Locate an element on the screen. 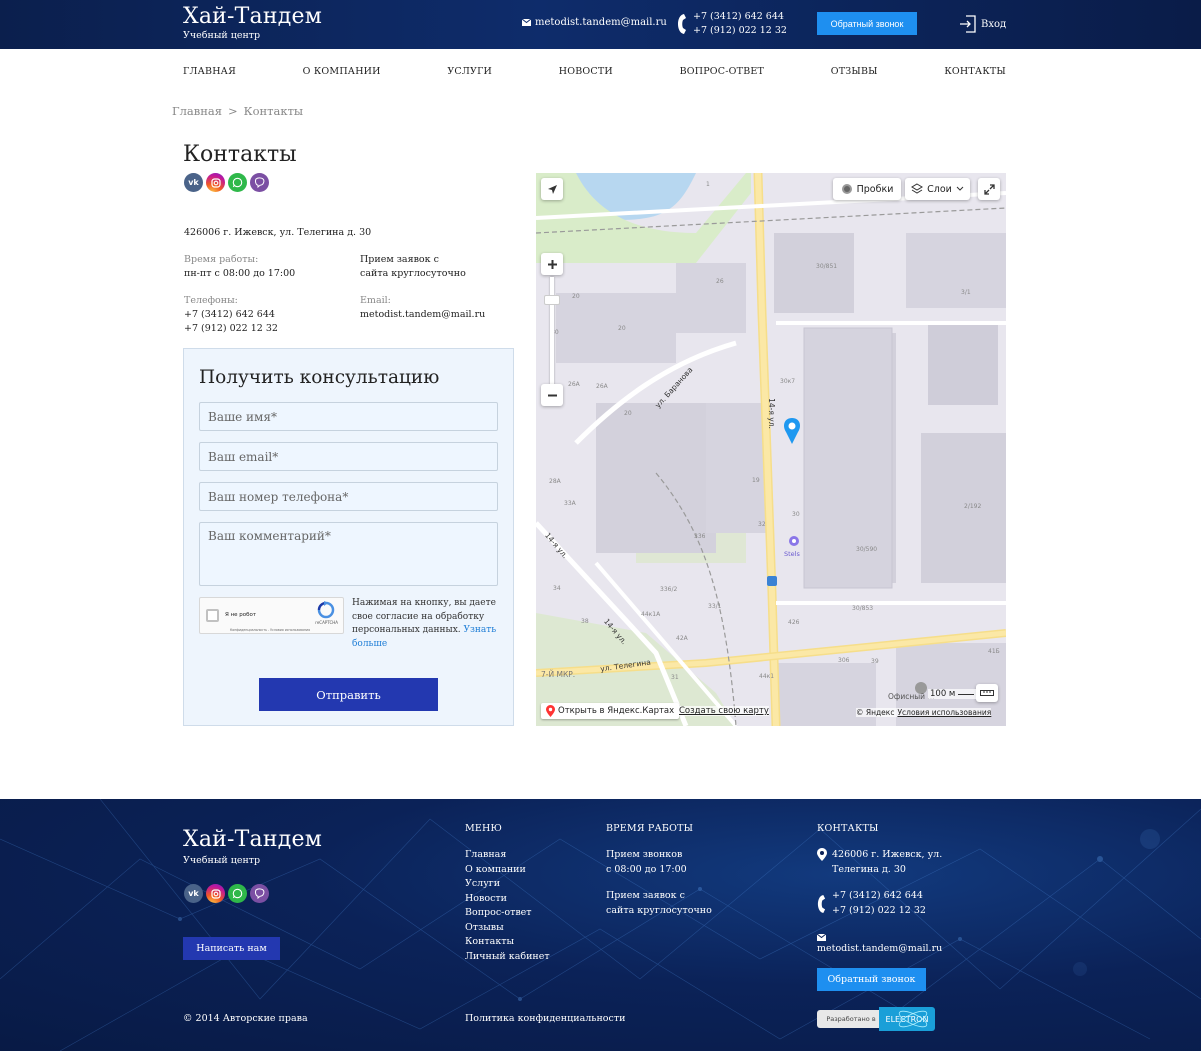 The image size is (1201, 1051). traffic-button: Пробки is located at coordinates (867, 189).